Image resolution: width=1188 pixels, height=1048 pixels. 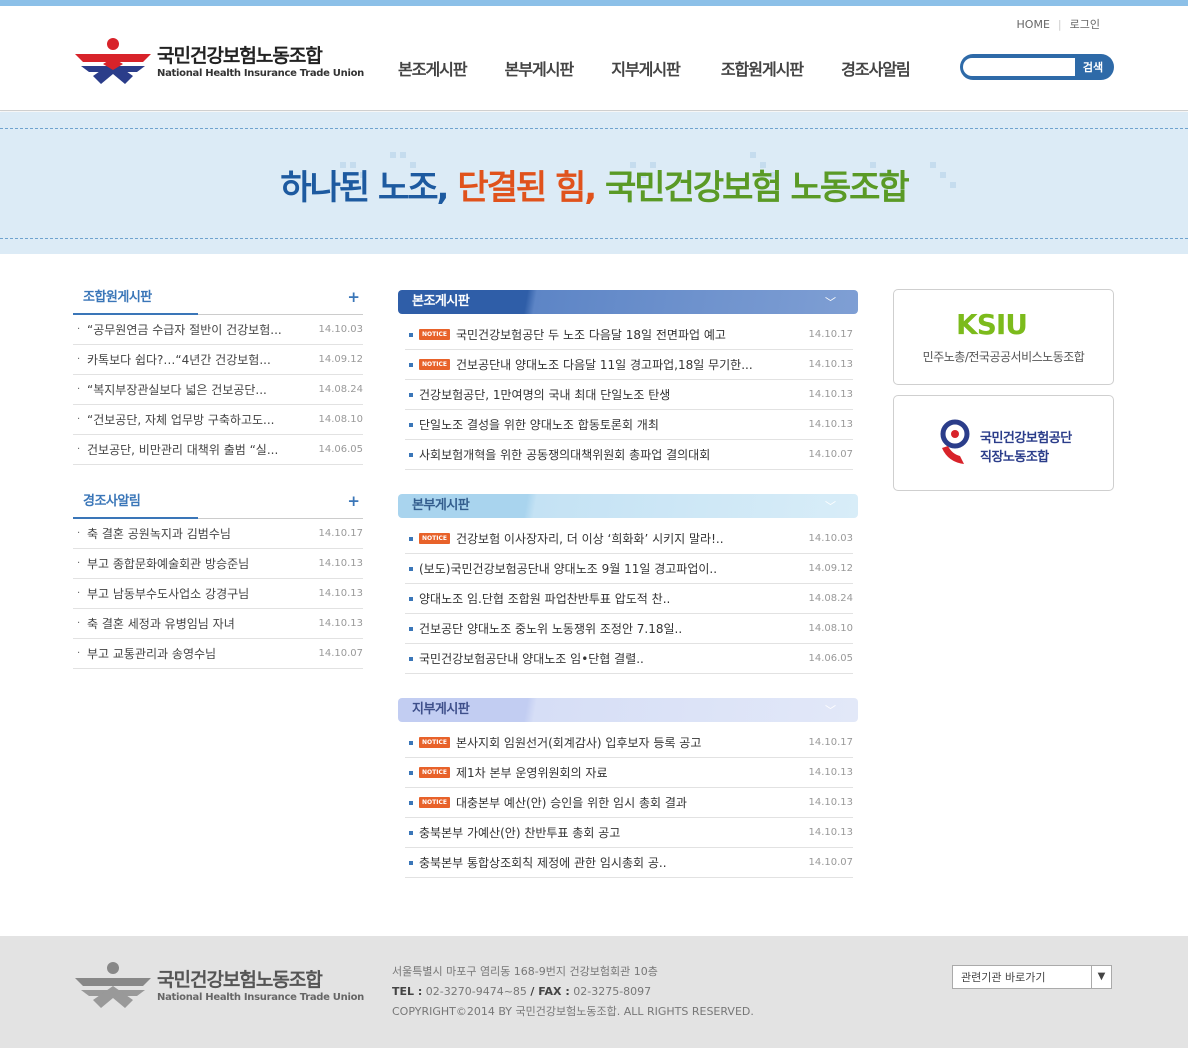 What do you see at coordinates (992, 324) in the screenshot?
I see `ksiu-logo: KSIU` at bounding box center [992, 324].